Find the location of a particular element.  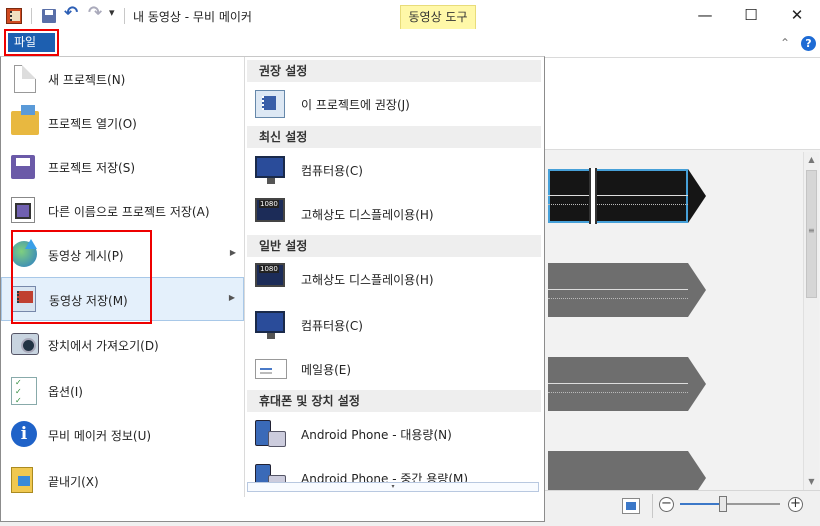

android-phone-icon is located at coordinates (270, 433).